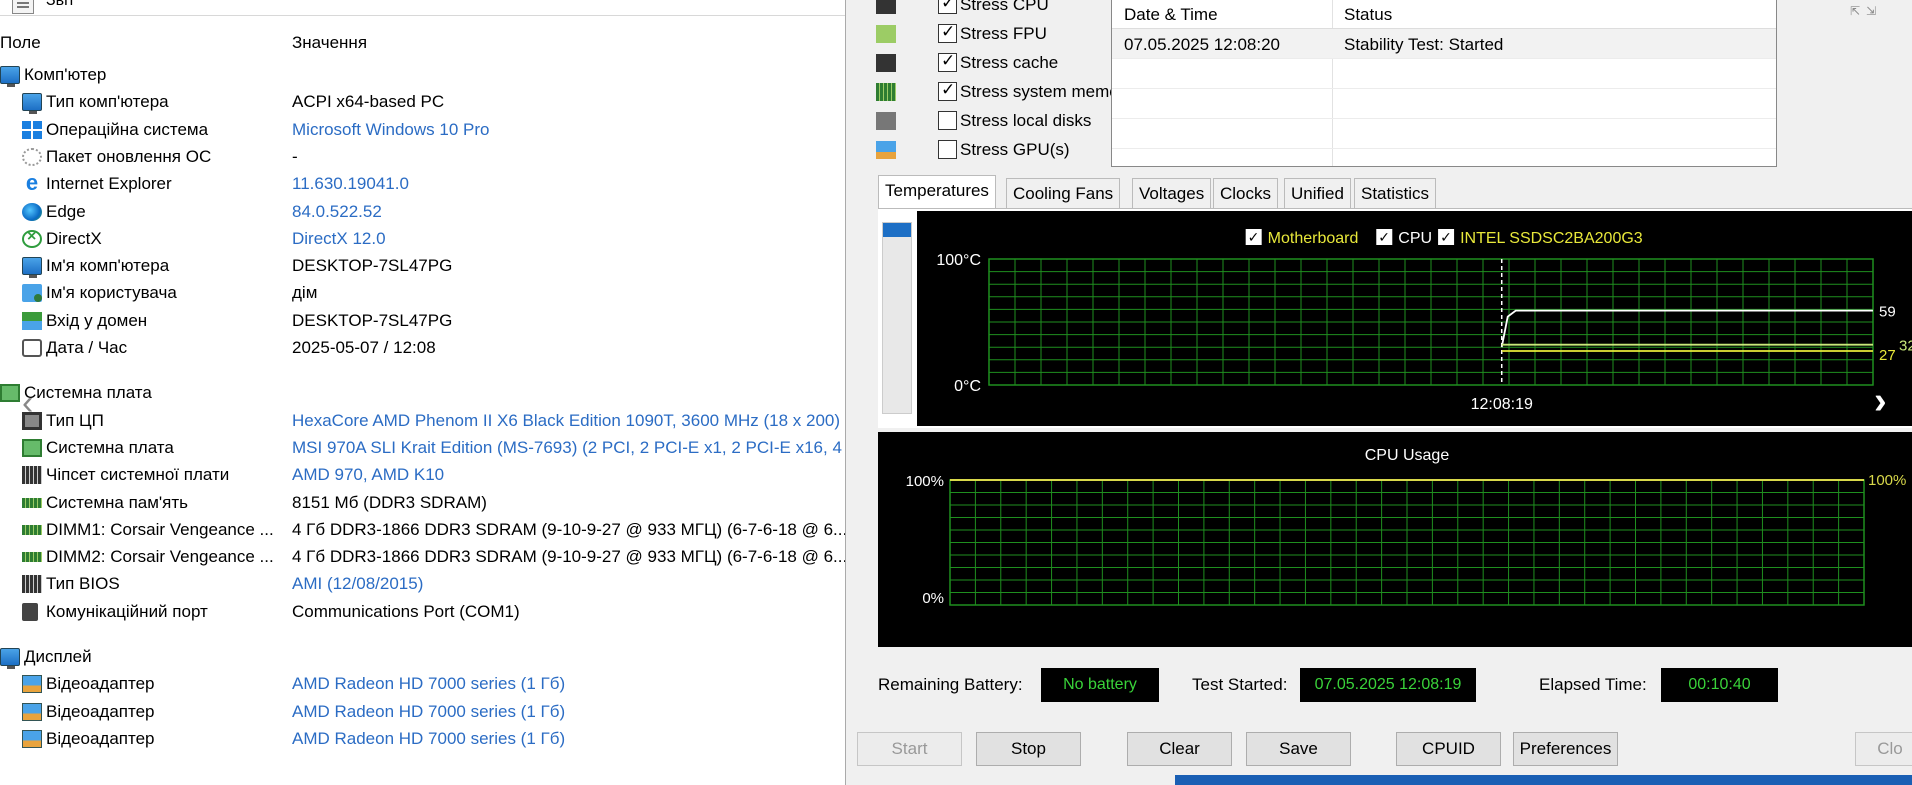 This screenshot has width=1912, height=785. What do you see at coordinates (422, 393) in the screenshot?
I see `tree-category: Системна плата` at bounding box center [422, 393].